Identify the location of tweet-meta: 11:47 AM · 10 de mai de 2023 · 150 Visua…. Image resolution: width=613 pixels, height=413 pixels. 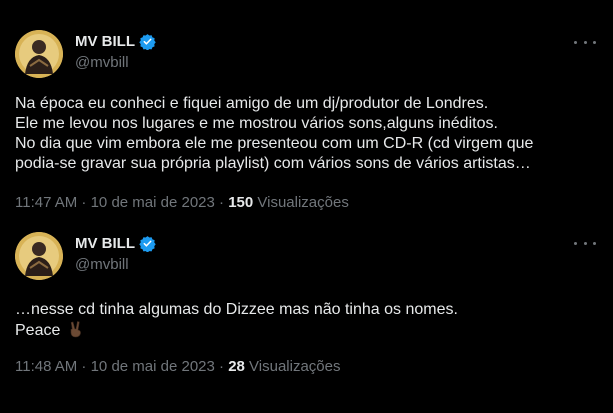
(182, 202).